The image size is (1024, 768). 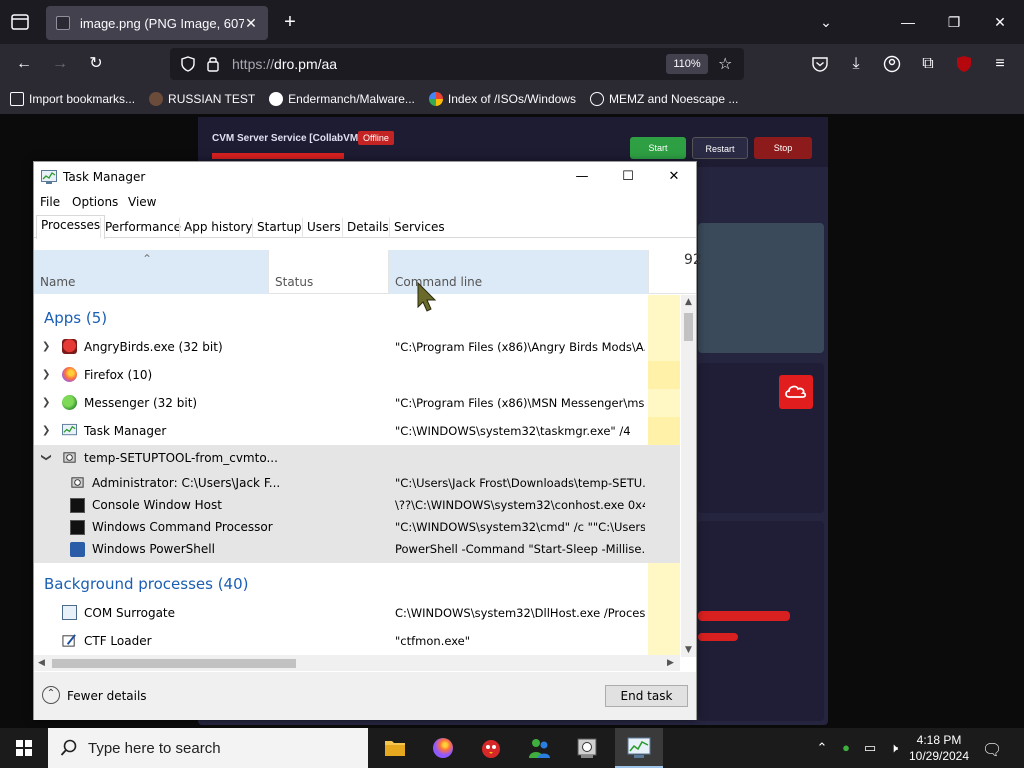 I want to click on taskbar-firefox, so click(x=443, y=748).